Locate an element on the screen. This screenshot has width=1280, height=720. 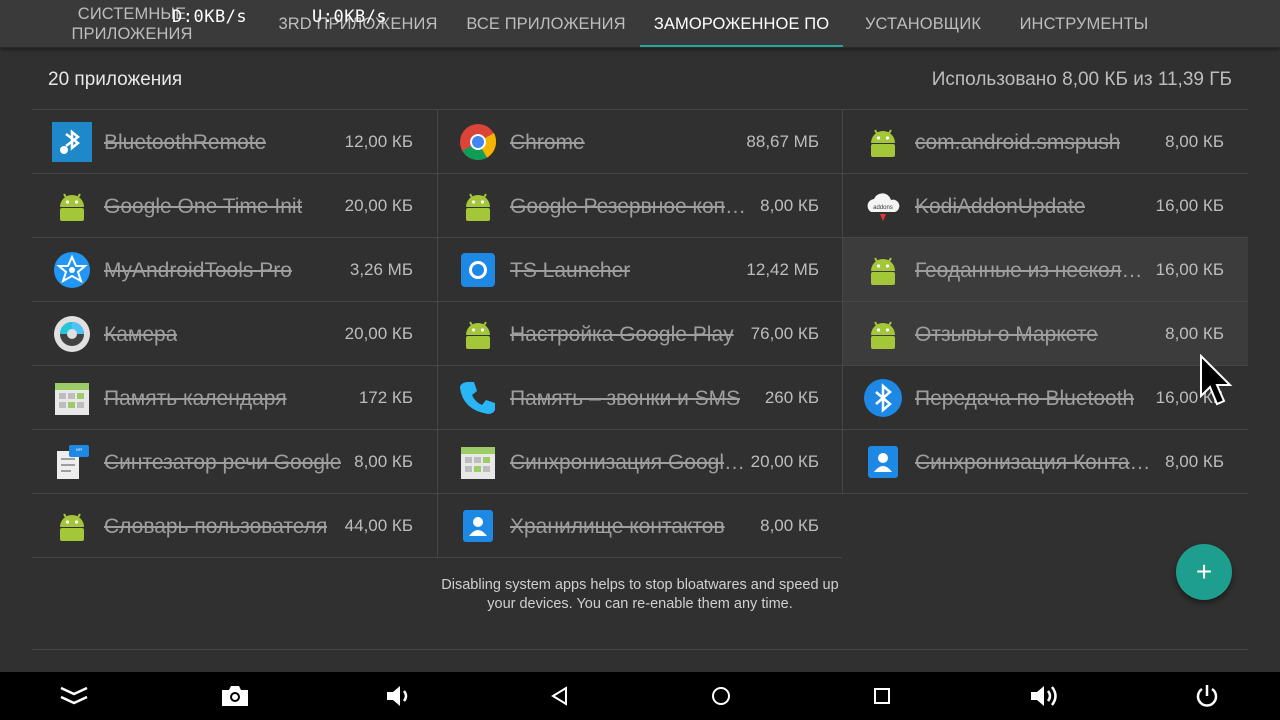
upload-speed: U:0KB/s is located at coordinates (350, 17).